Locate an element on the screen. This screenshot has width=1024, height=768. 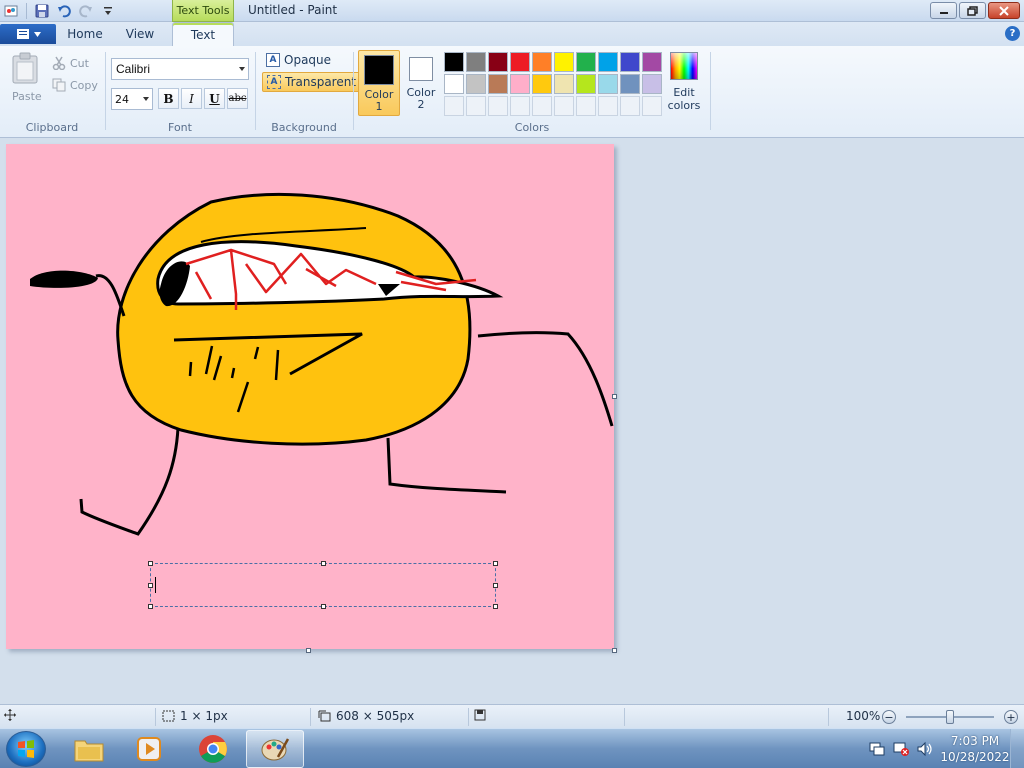
qat-separator is located at coordinates (26, 11).